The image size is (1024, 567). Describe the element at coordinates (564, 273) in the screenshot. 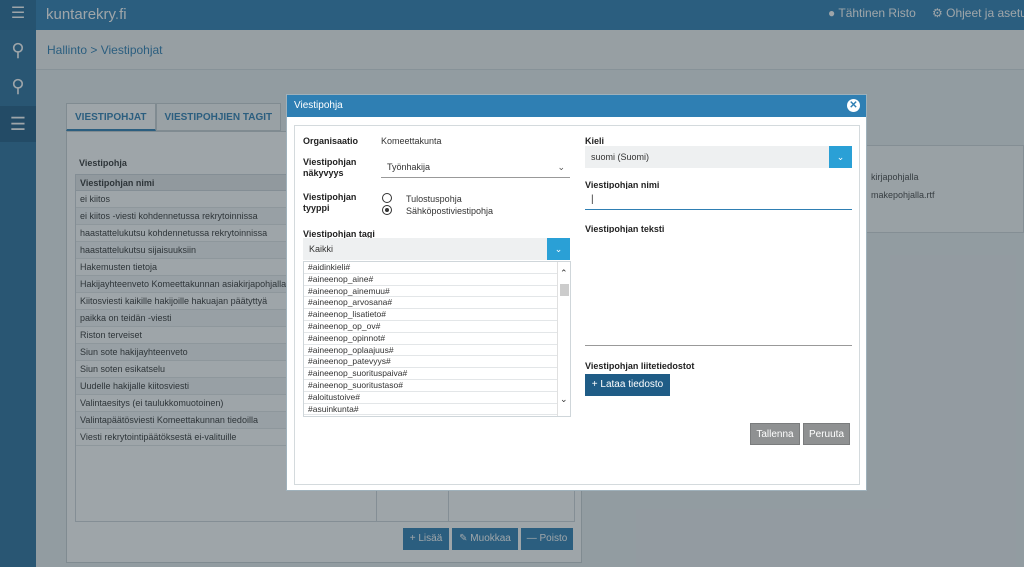

I see `chevron-up-icon: ⌃` at that location.